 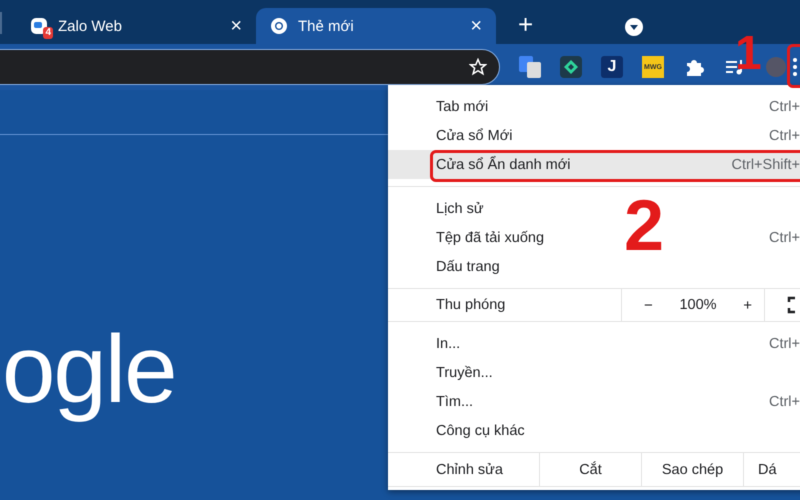 What do you see at coordinates (612, 67) in the screenshot?
I see `extension-icon: J` at bounding box center [612, 67].